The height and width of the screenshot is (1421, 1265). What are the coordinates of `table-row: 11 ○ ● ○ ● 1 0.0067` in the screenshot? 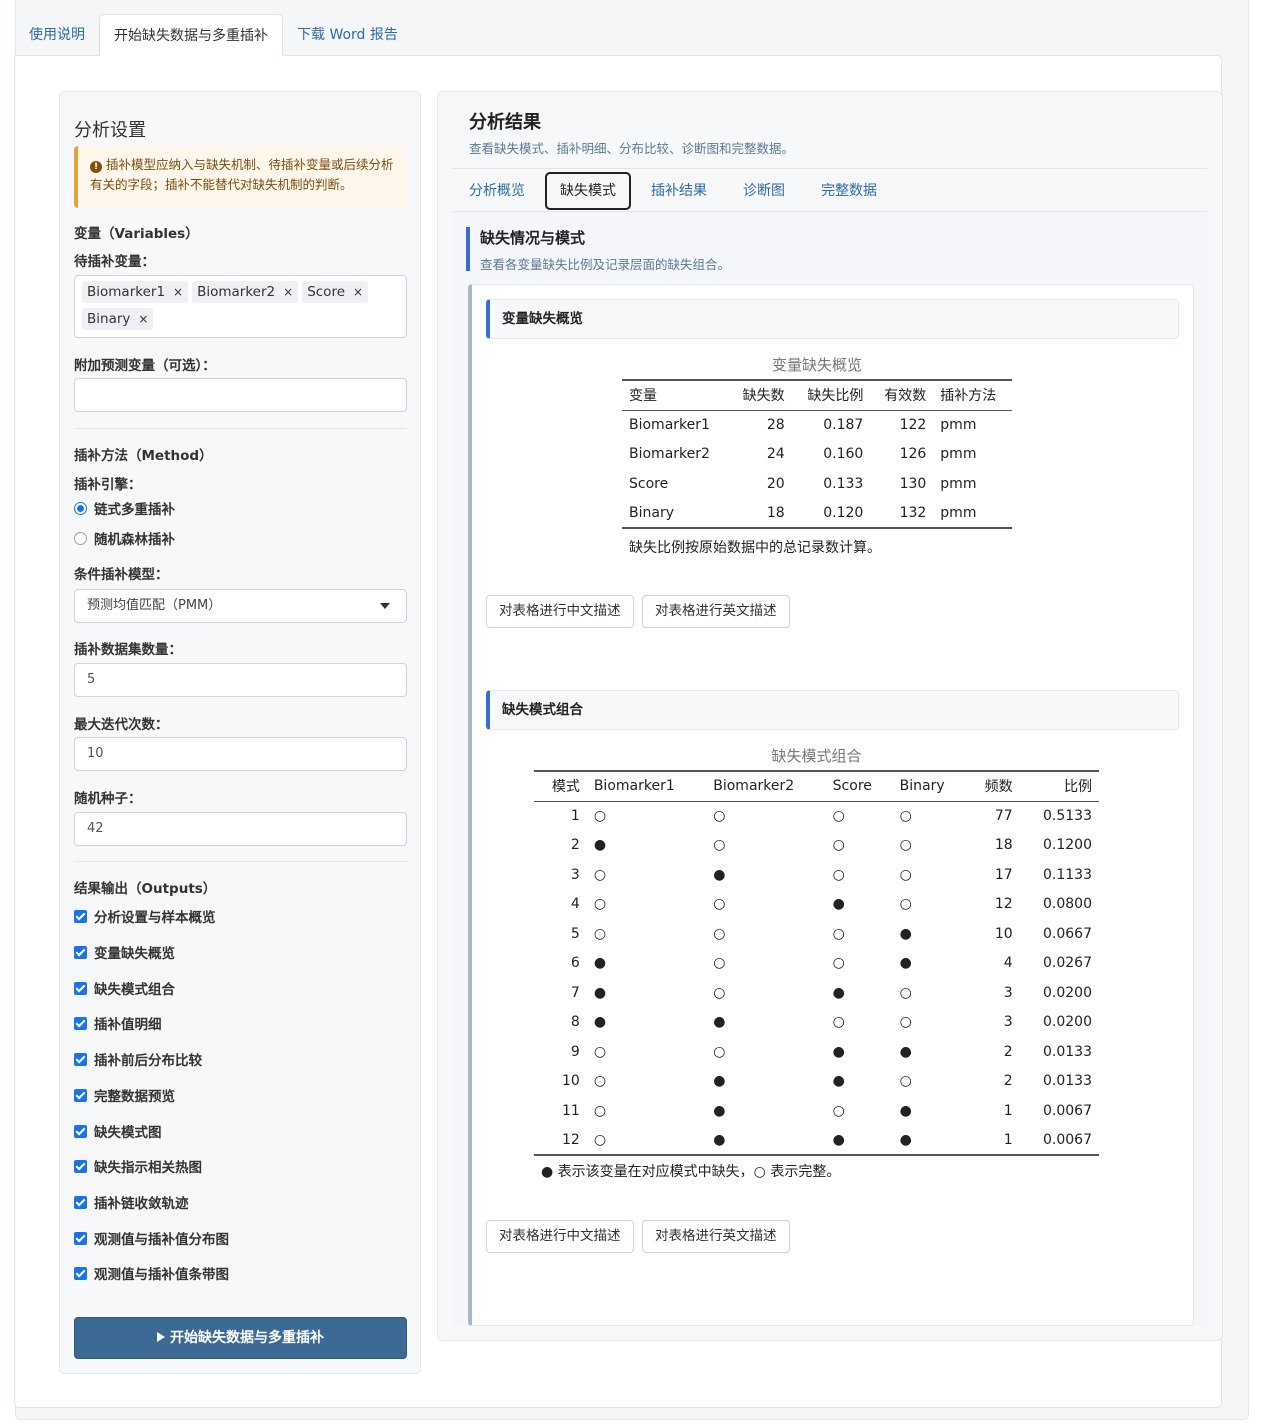 It's located at (816, 1111).